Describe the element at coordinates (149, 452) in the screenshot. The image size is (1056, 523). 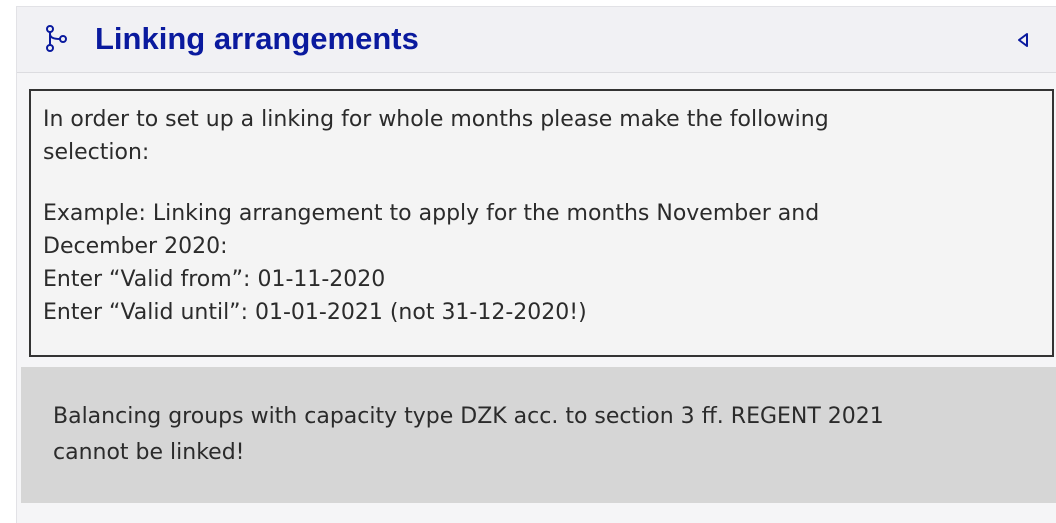
I see `warning-text-line: cannot be linked!` at that location.